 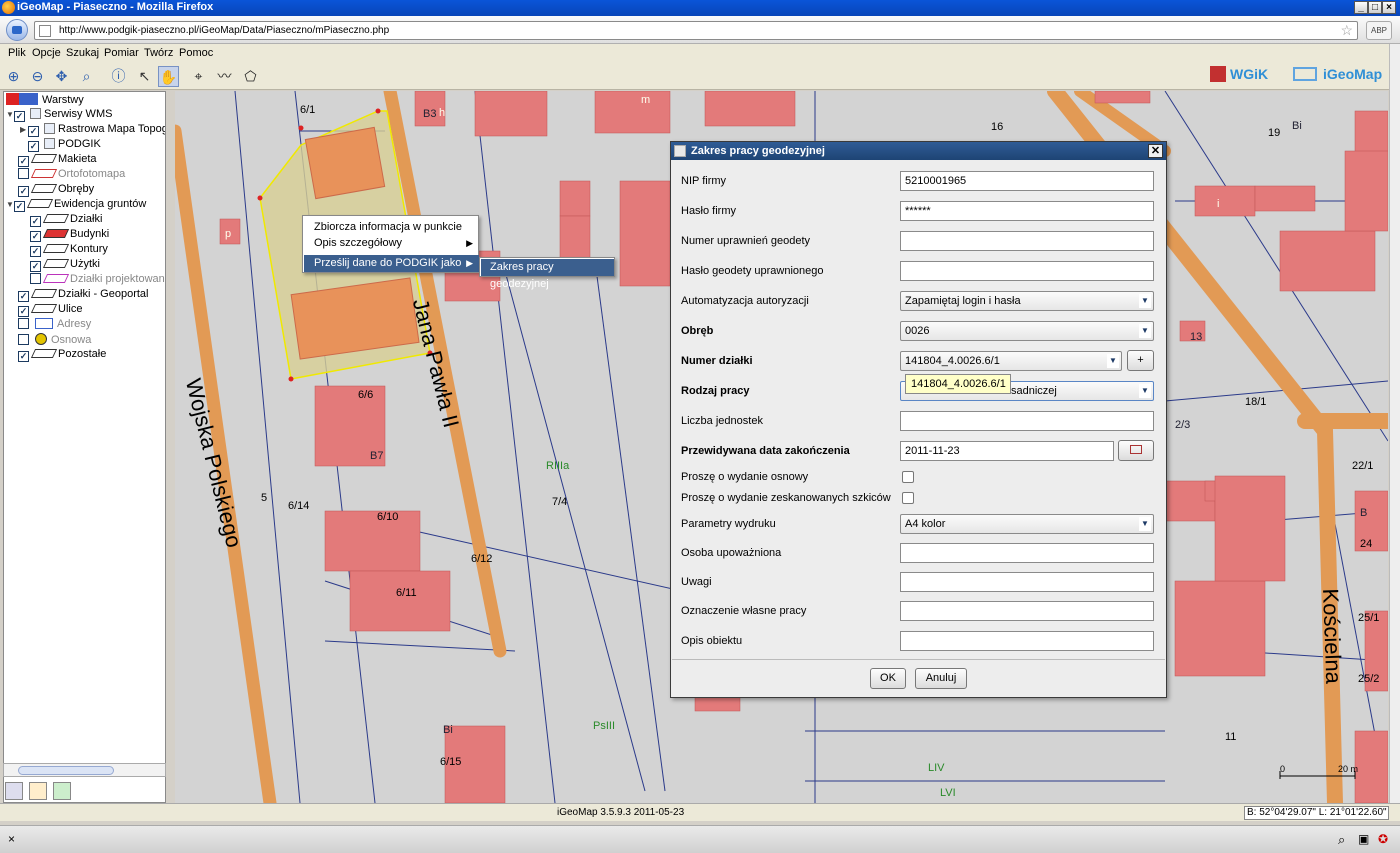 What do you see at coordinates (82, 53) in the screenshot?
I see `menu-szukaj: Szukaj` at bounding box center [82, 53].